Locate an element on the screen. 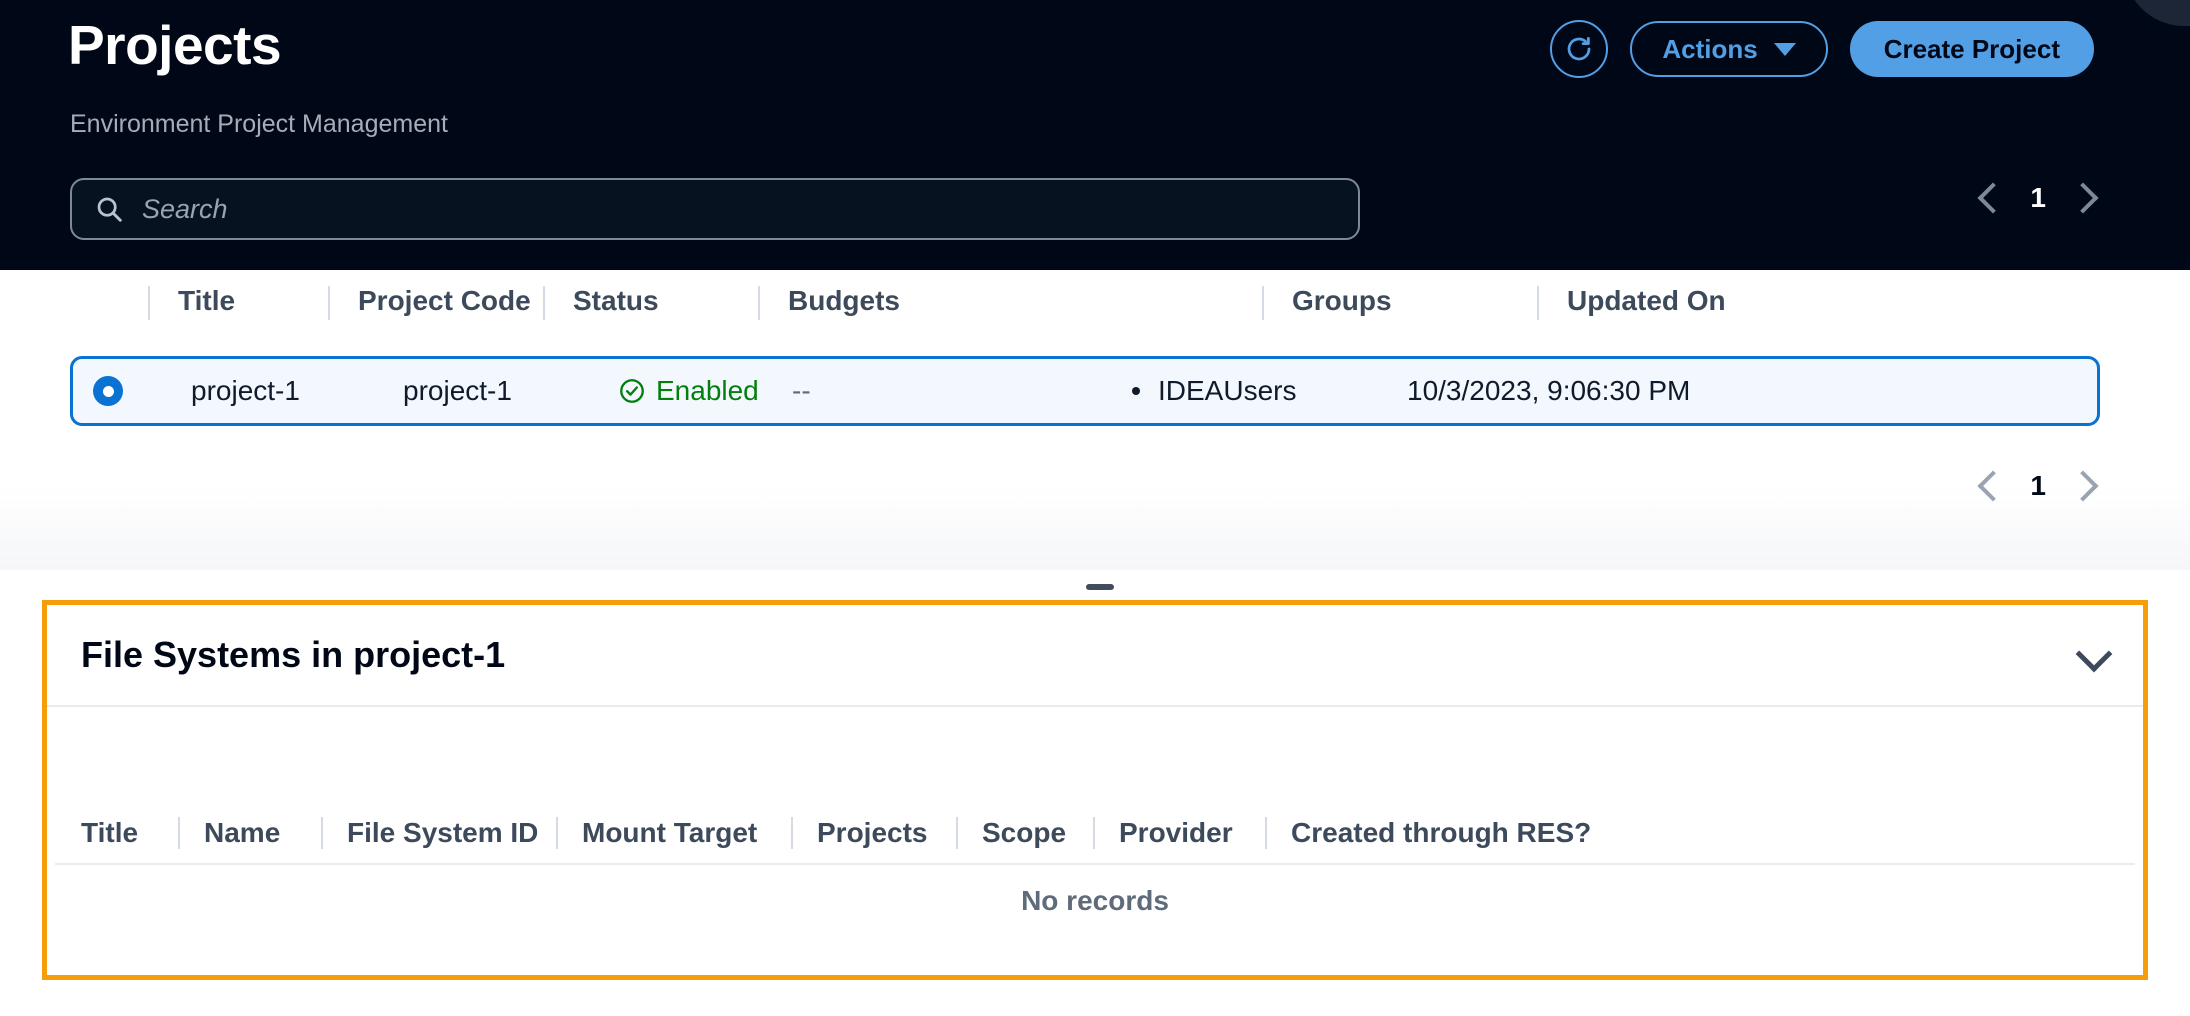 Image resolution: width=2190 pixels, height=1016 pixels. actions-button: Actions is located at coordinates (1729, 49).